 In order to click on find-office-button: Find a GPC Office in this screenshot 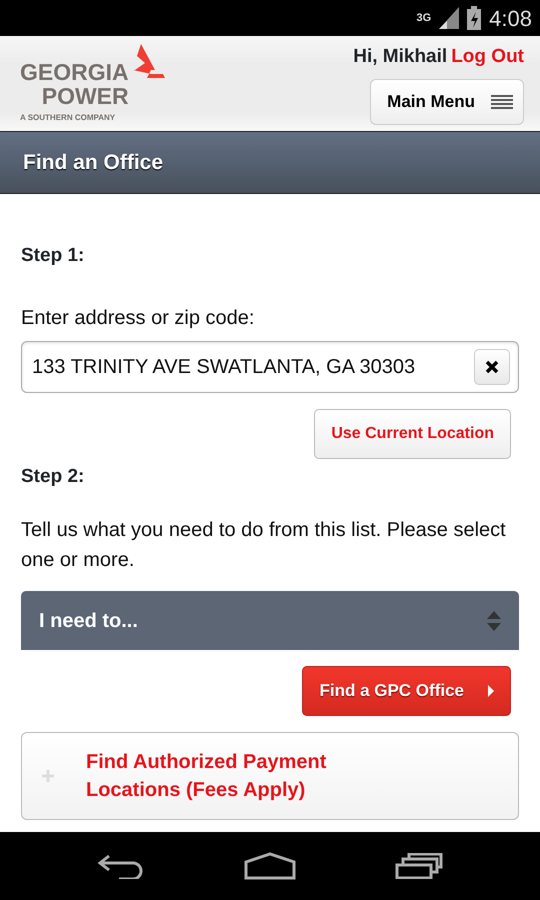, I will do `click(406, 691)`.